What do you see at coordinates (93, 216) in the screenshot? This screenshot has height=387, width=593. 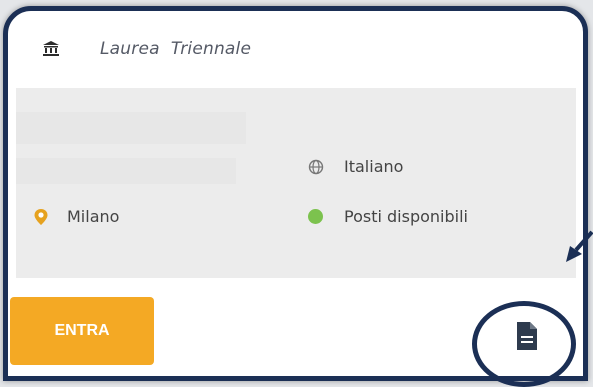 I see `location-label: Milano` at bounding box center [93, 216].